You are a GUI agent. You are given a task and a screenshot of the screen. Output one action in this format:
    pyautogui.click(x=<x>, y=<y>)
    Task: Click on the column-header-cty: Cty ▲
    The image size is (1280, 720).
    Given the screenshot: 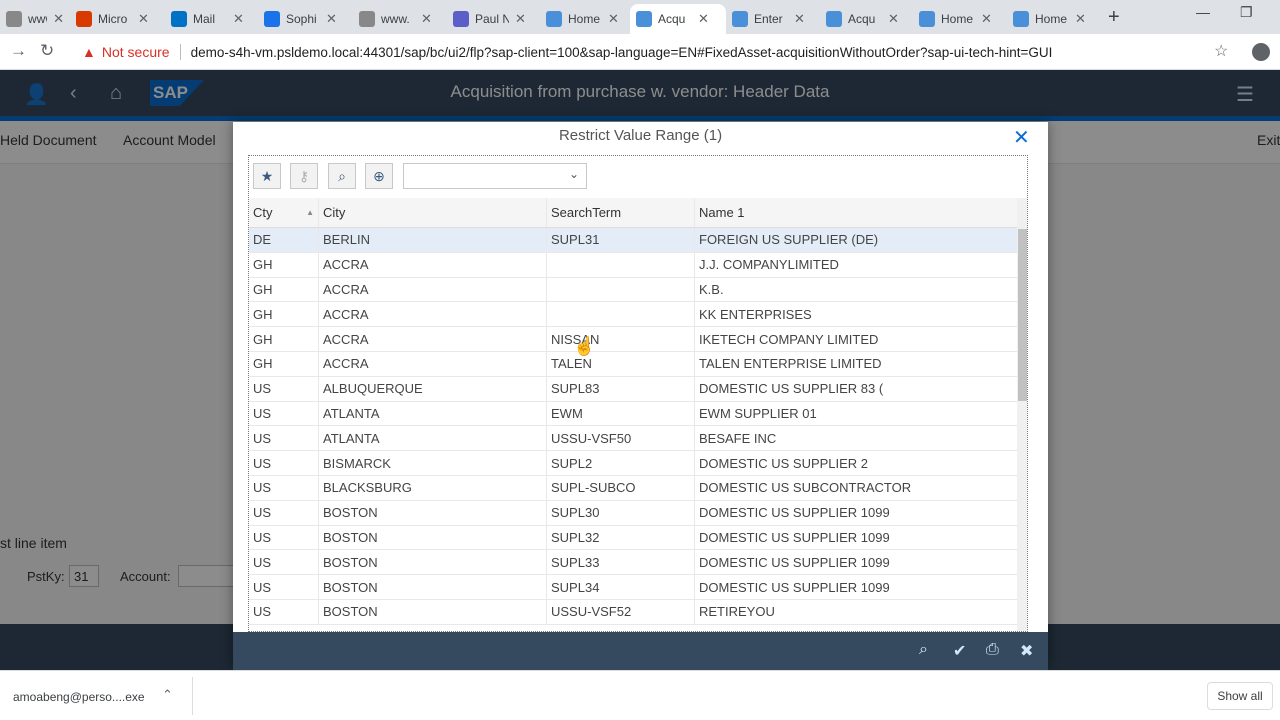 What is the action you would take?
    pyautogui.click(x=284, y=212)
    